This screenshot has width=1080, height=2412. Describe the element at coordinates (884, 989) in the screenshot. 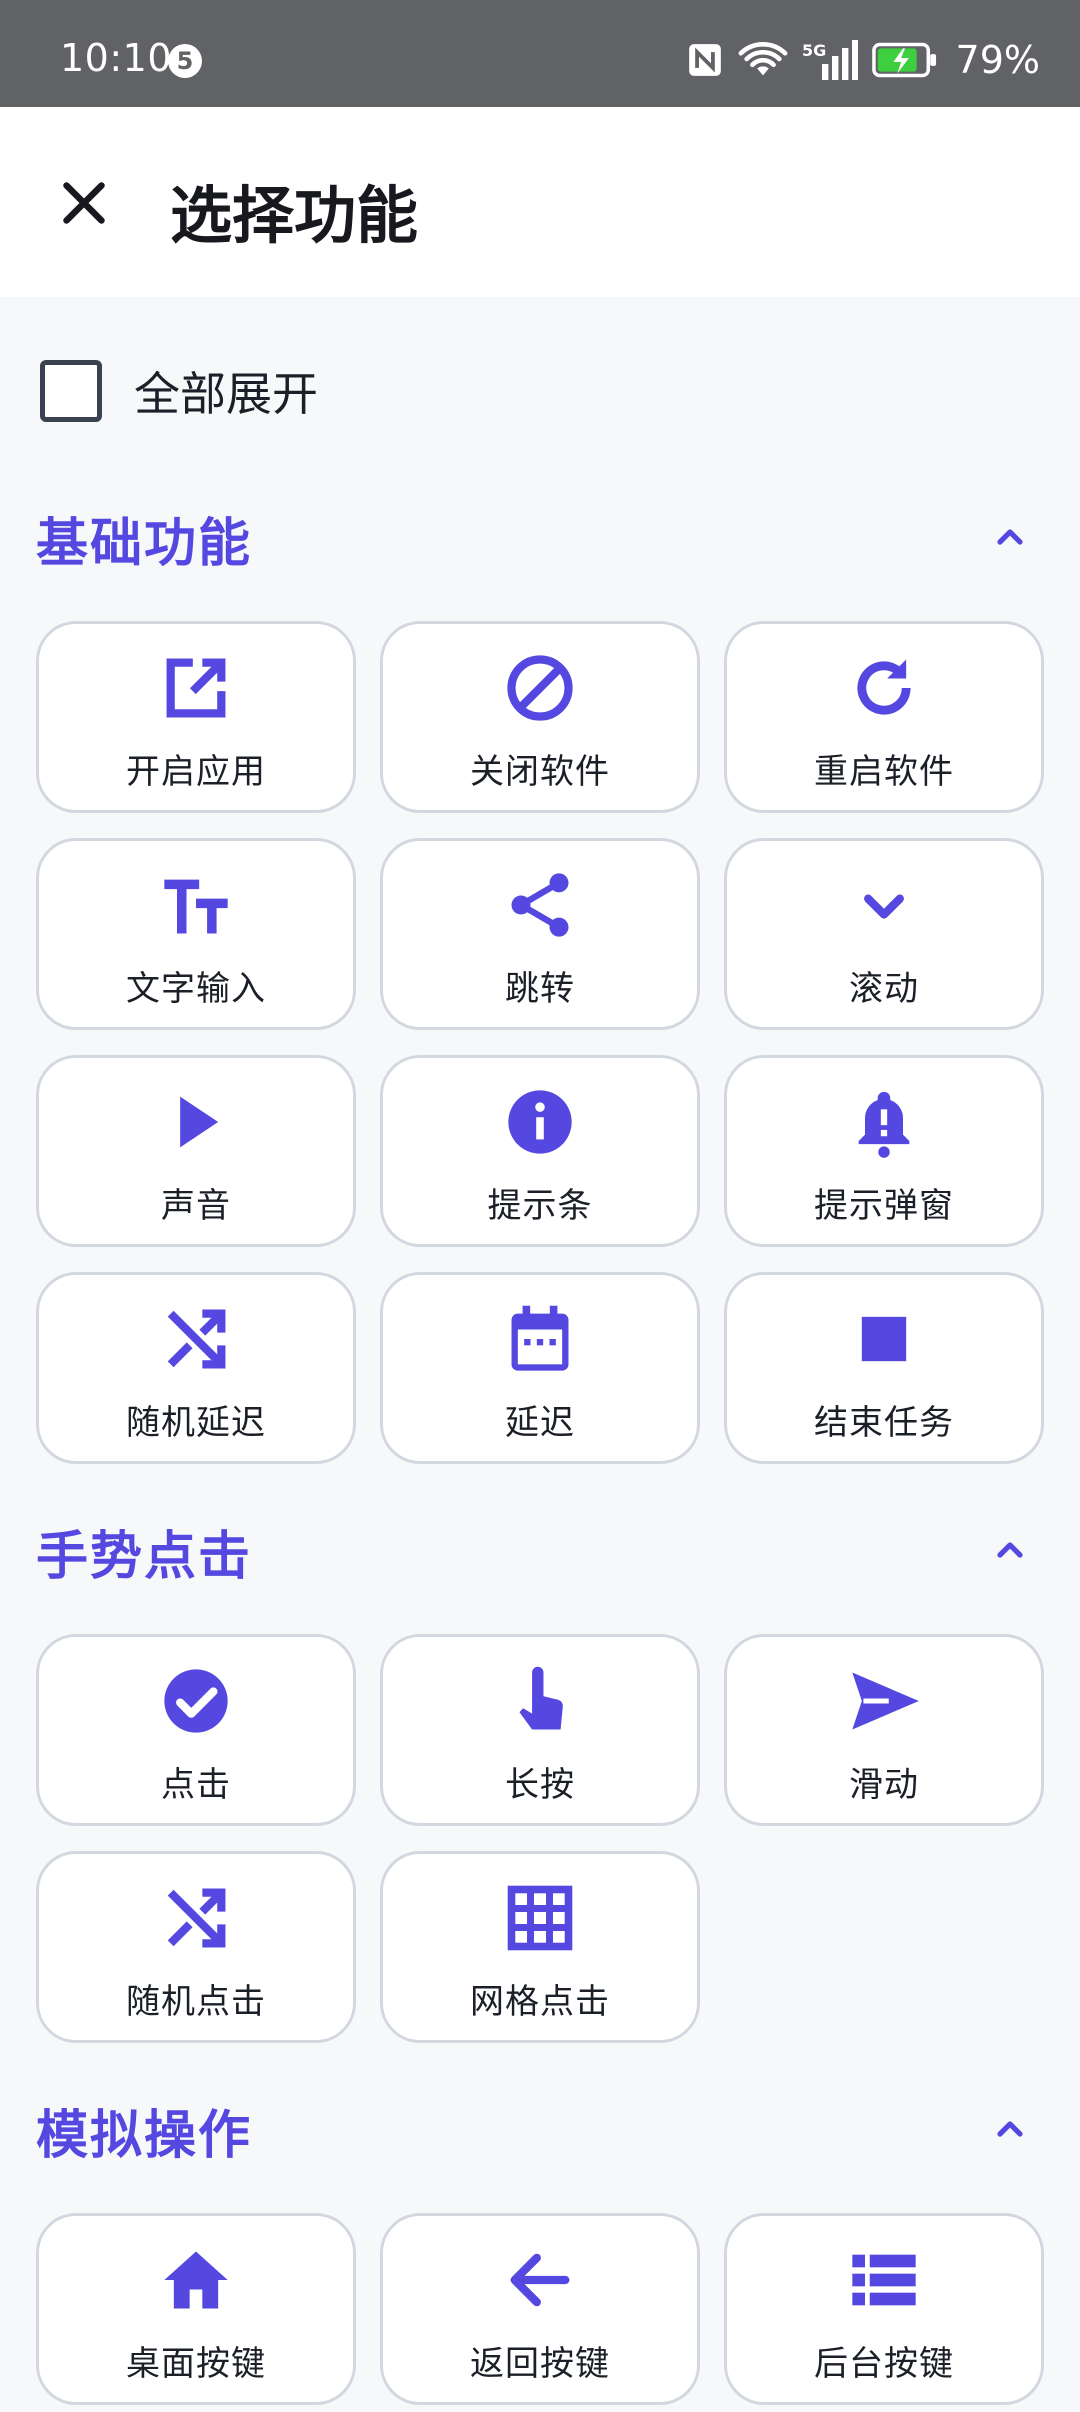

I see `tile-label: 滚动` at that location.